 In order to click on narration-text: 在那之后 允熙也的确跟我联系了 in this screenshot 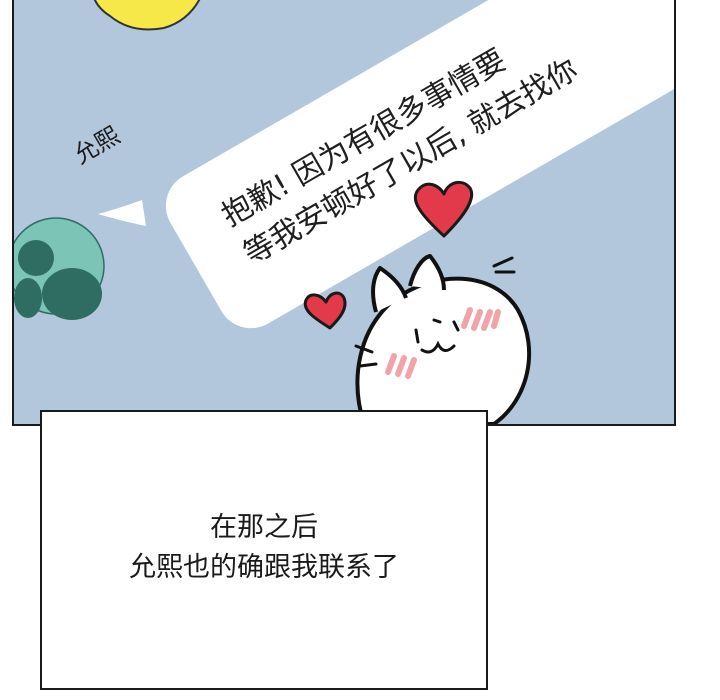, I will do `click(264, 548)`.